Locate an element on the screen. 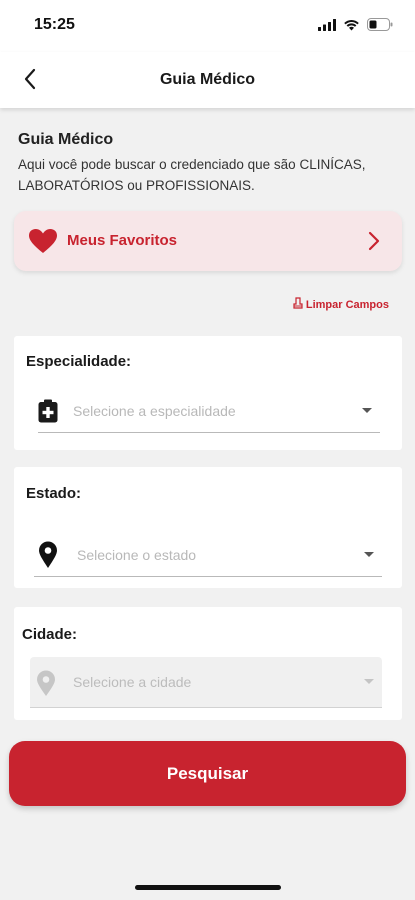 This screenshot has width=415, height=900. eraser-icon is located at coordinates (298, 304).